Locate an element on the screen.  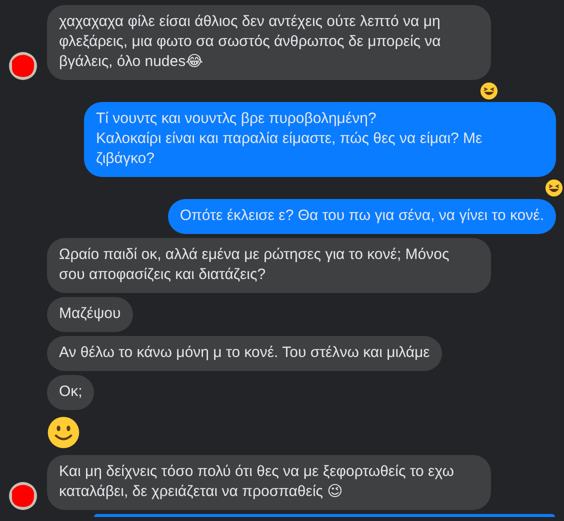
message-text: χαχαχαχα φίλε είσαι άθλιος δεν αντέχεις ούτε λεπτό να μη φλεξάρεις, μια φωτο σα σωστός άνθρωπος δε μπορείς να βγάλεις, όλο nudes😂 is located at coordinates (250, 41).